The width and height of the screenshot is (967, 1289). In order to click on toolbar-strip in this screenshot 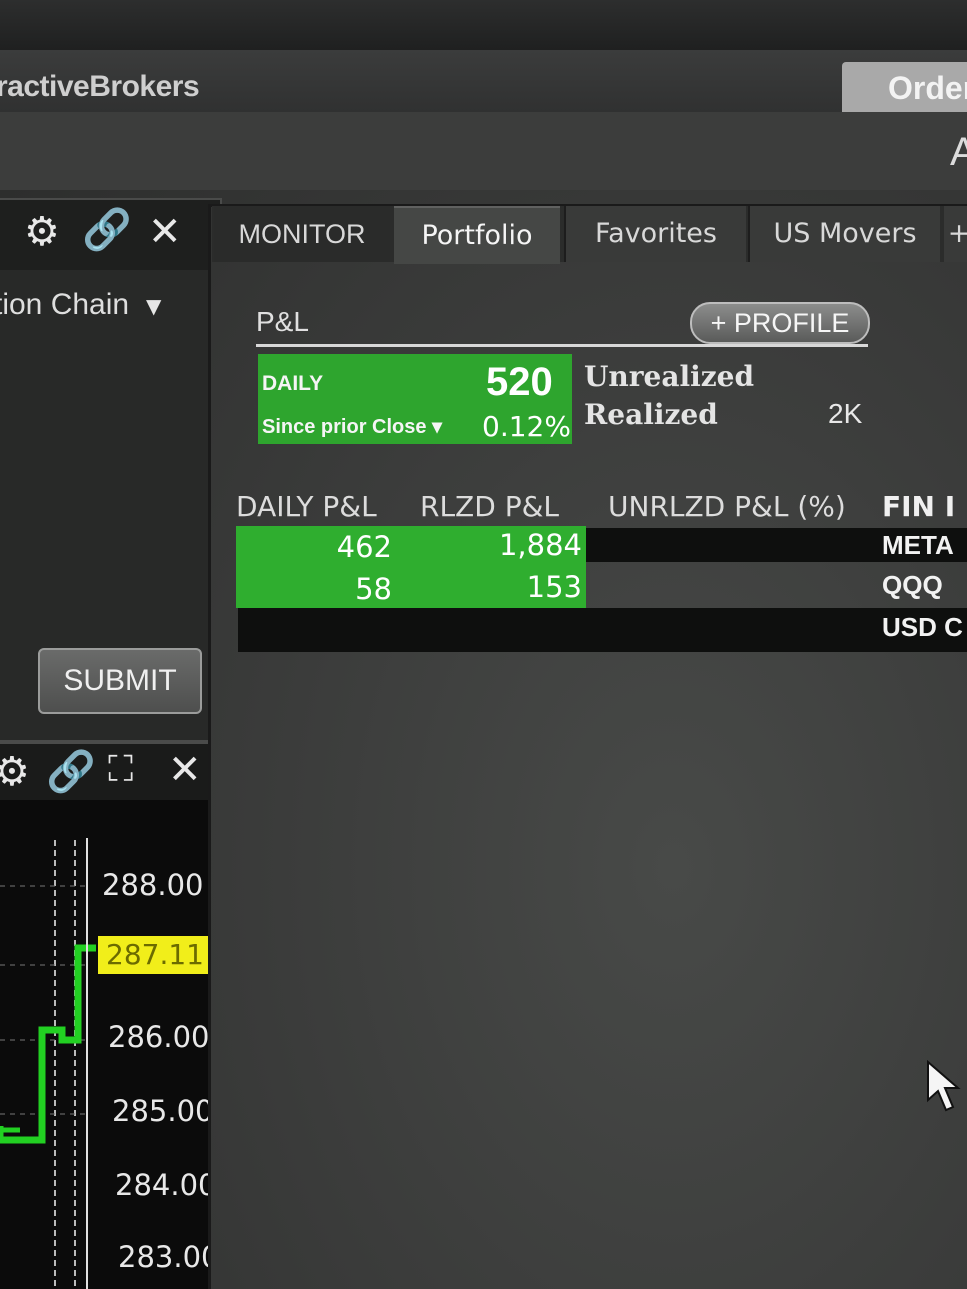, I will do `click(483, 151)`.